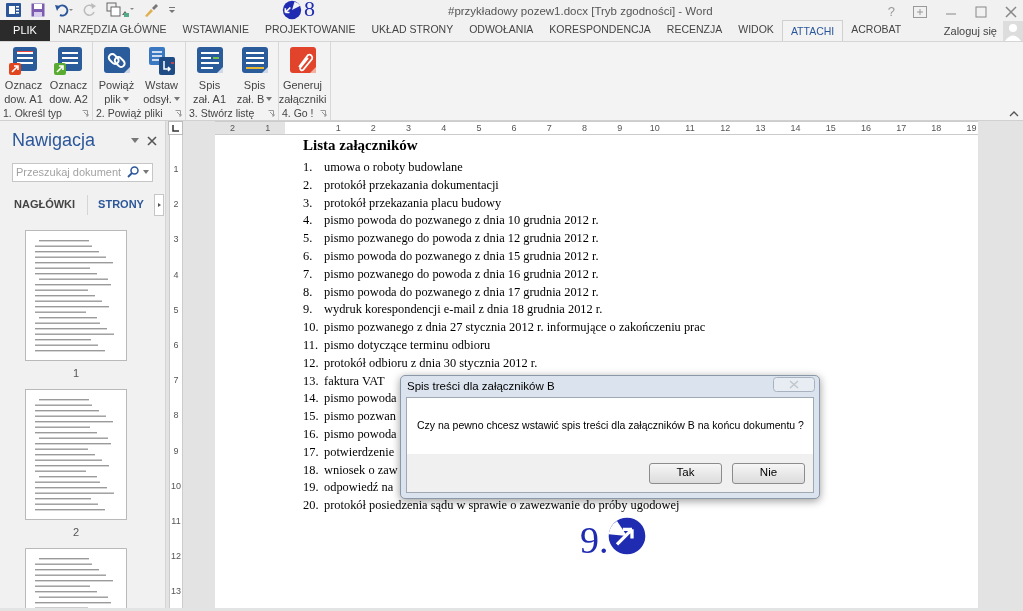 The image size is (1023, 611). What do you see at coordinates (308, 256) in the screenshot?
I see `list-number: 6.` at bounding box center [308, 256].